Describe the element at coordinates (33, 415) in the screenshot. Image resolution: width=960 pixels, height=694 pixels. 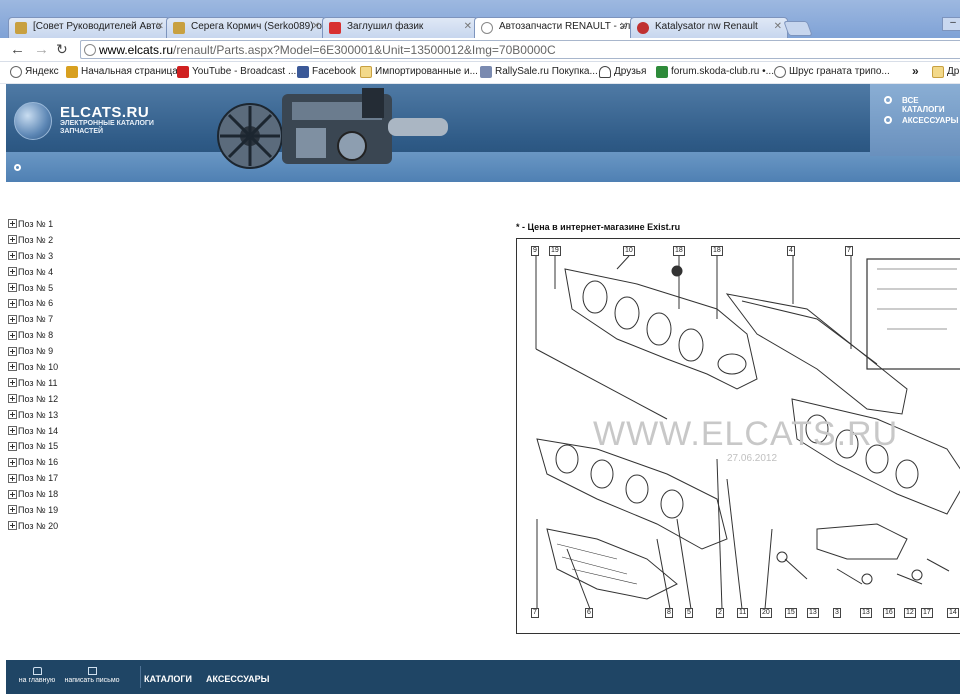
I see `position-item: Поз № 13` at that location.